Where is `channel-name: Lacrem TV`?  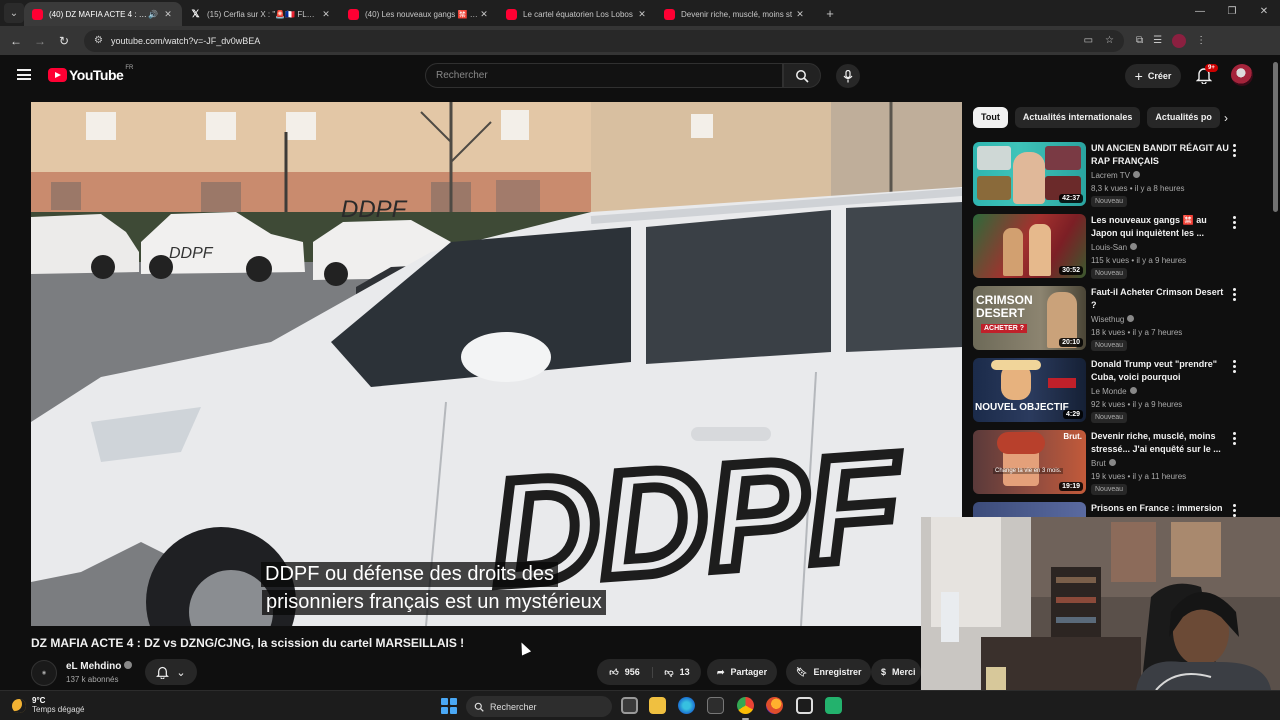
channel-name: Lacrem TV is located at coordinates (1115, 175).